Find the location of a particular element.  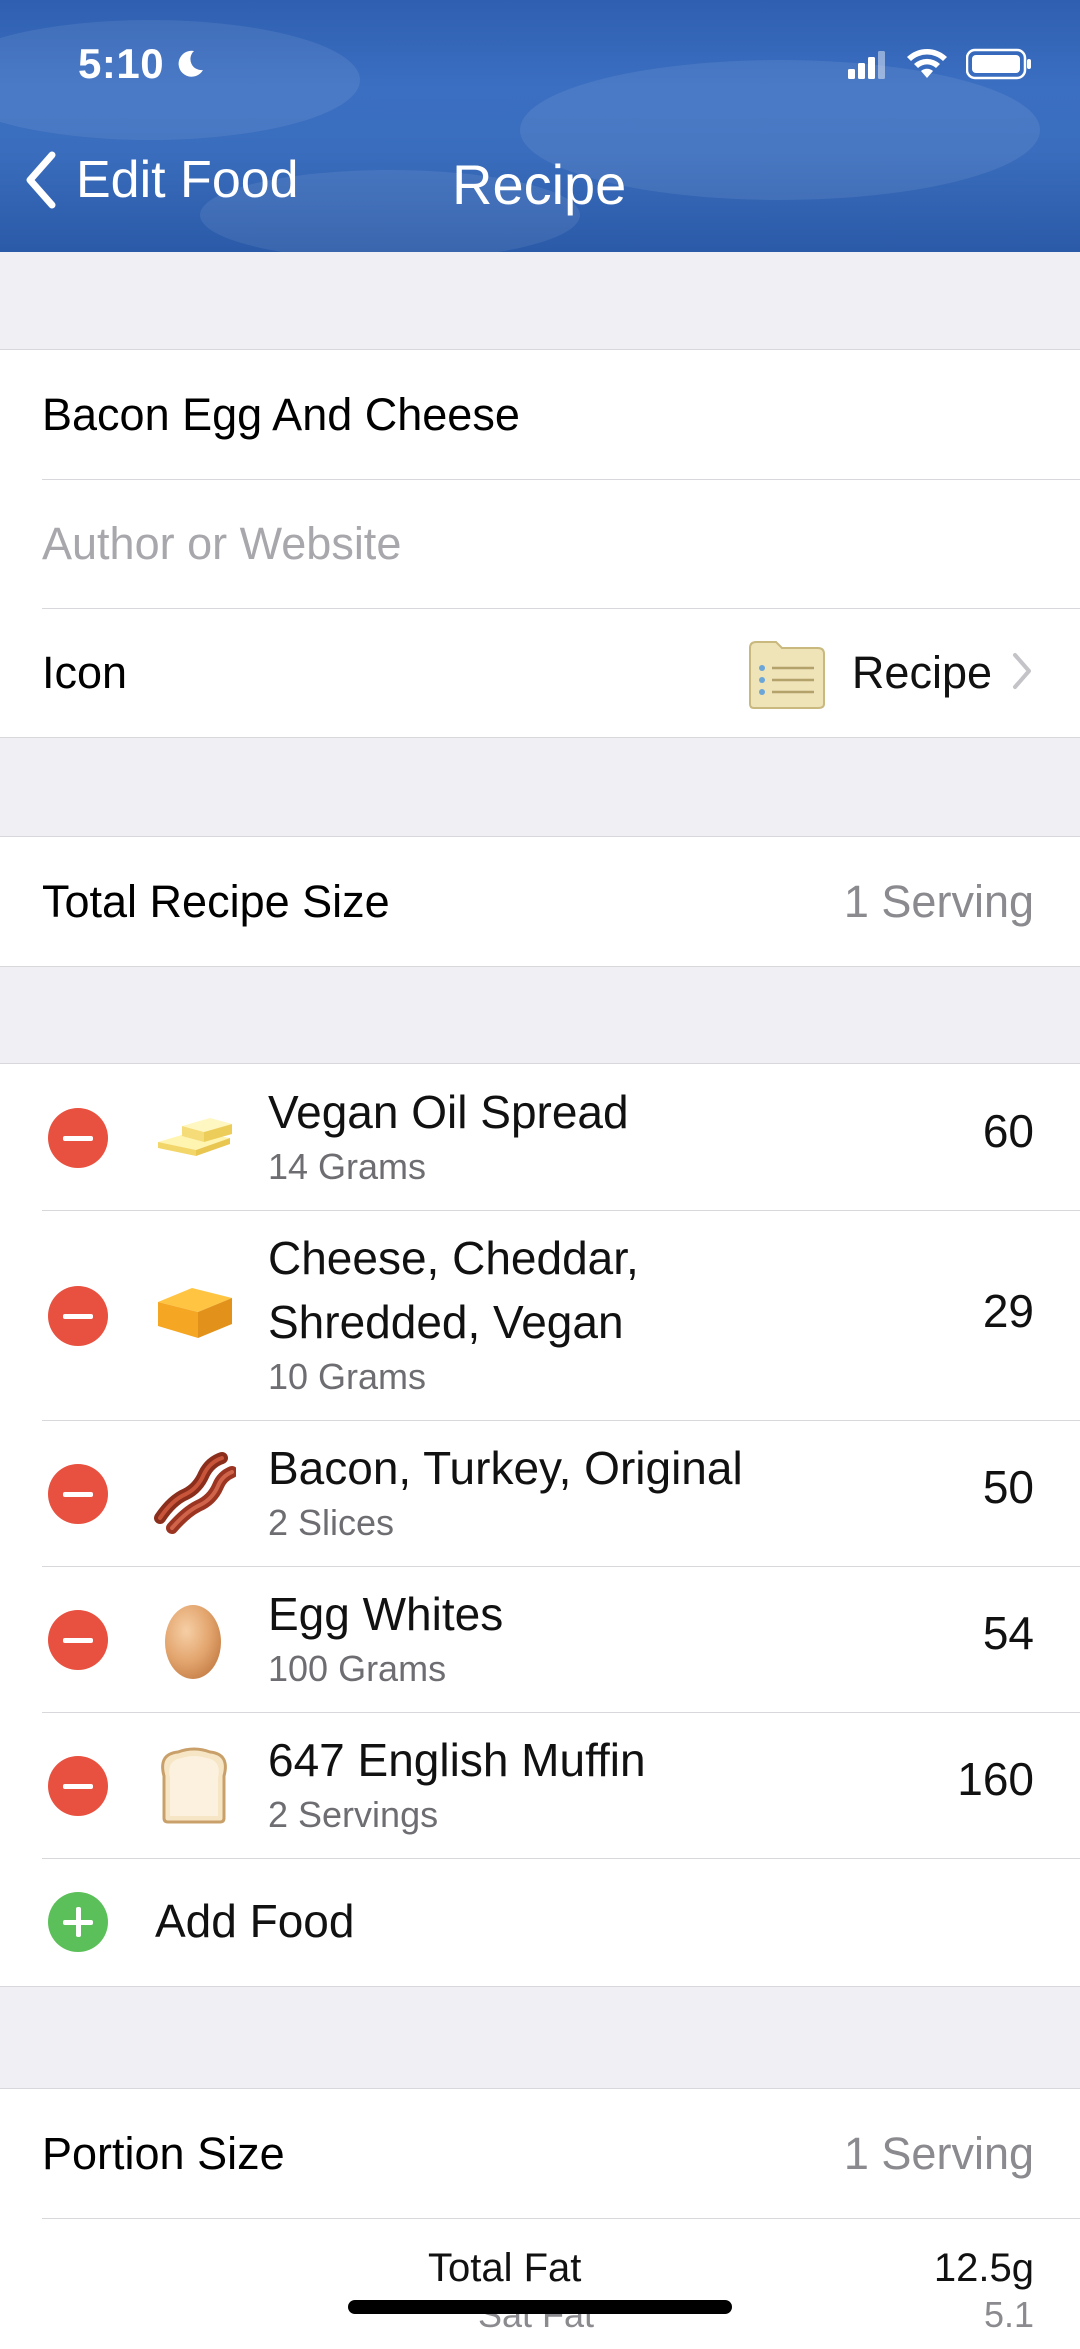

cheese-icon is located at coordinates (195, 1313).